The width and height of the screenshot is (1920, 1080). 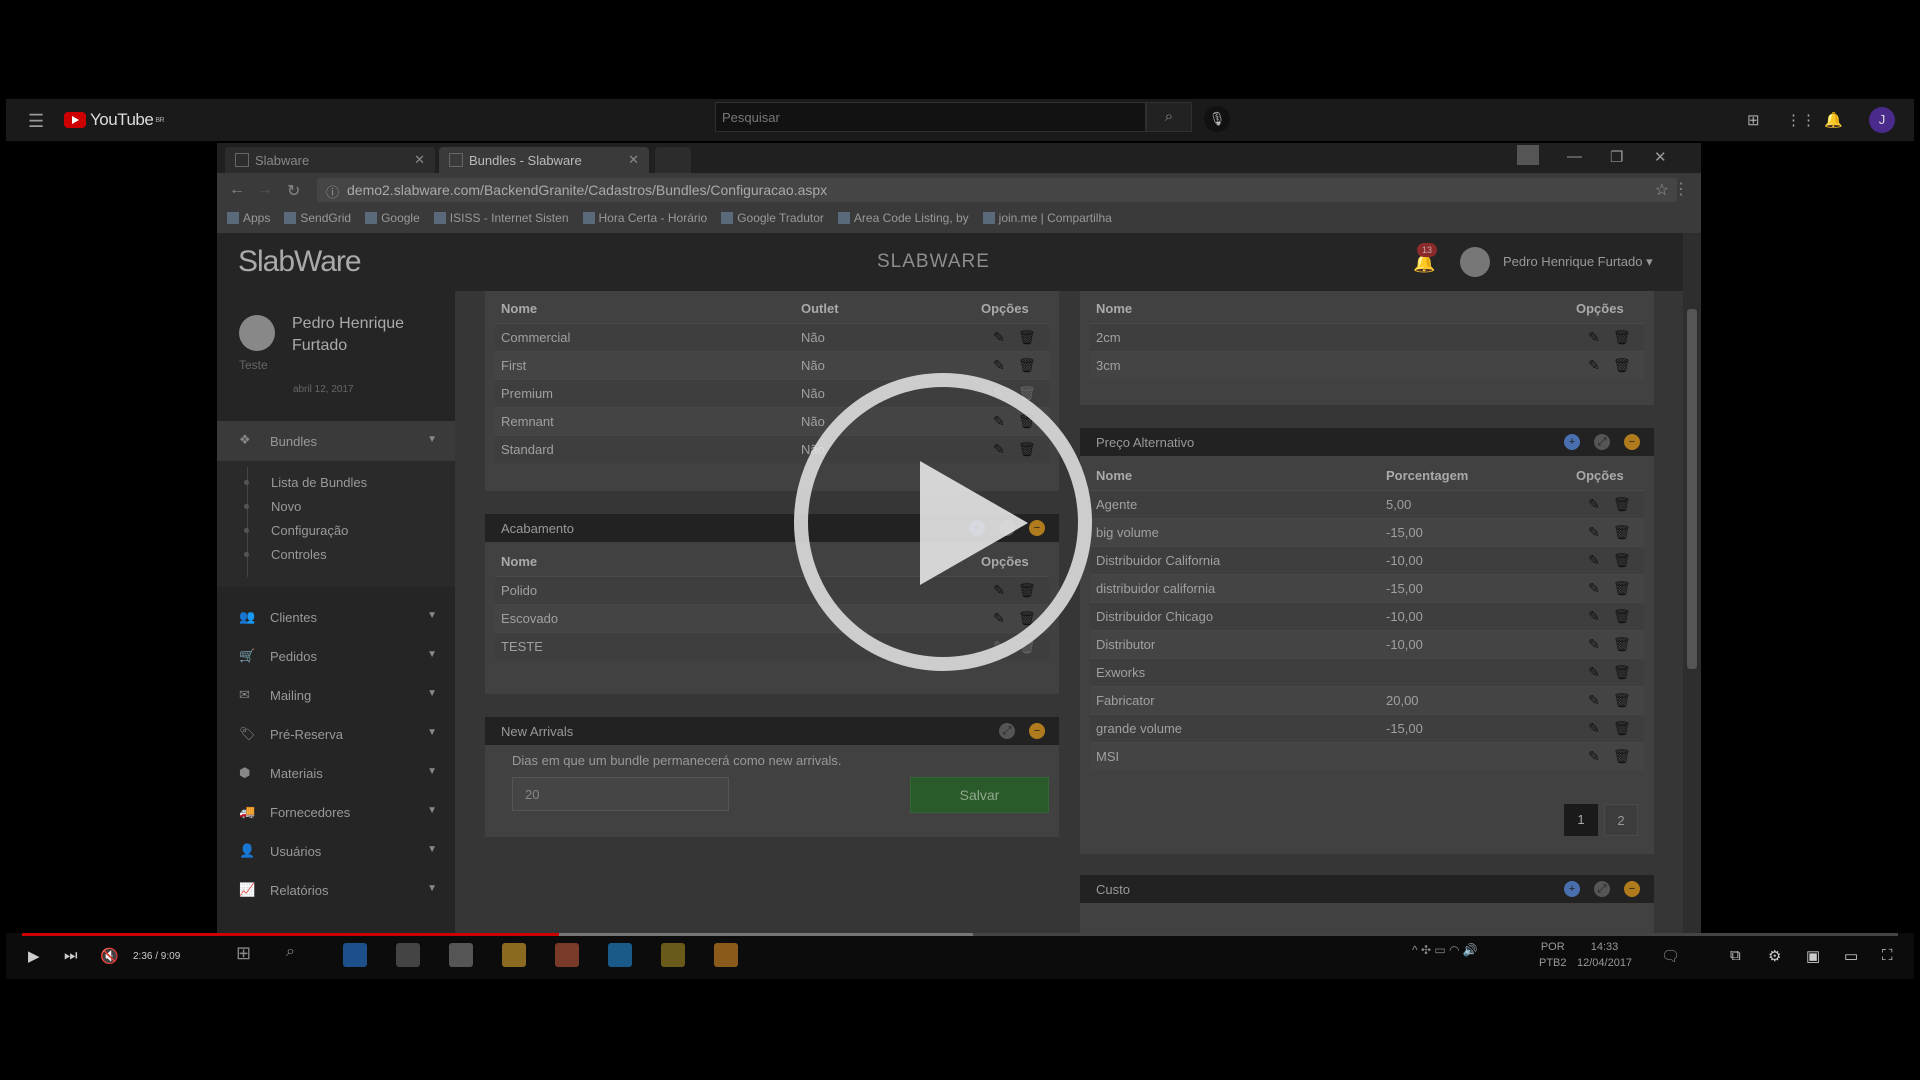 What do you see at coordinates (960, 934) in the screenshot?
I see `progress-bar` at bounding box center [960, 934].